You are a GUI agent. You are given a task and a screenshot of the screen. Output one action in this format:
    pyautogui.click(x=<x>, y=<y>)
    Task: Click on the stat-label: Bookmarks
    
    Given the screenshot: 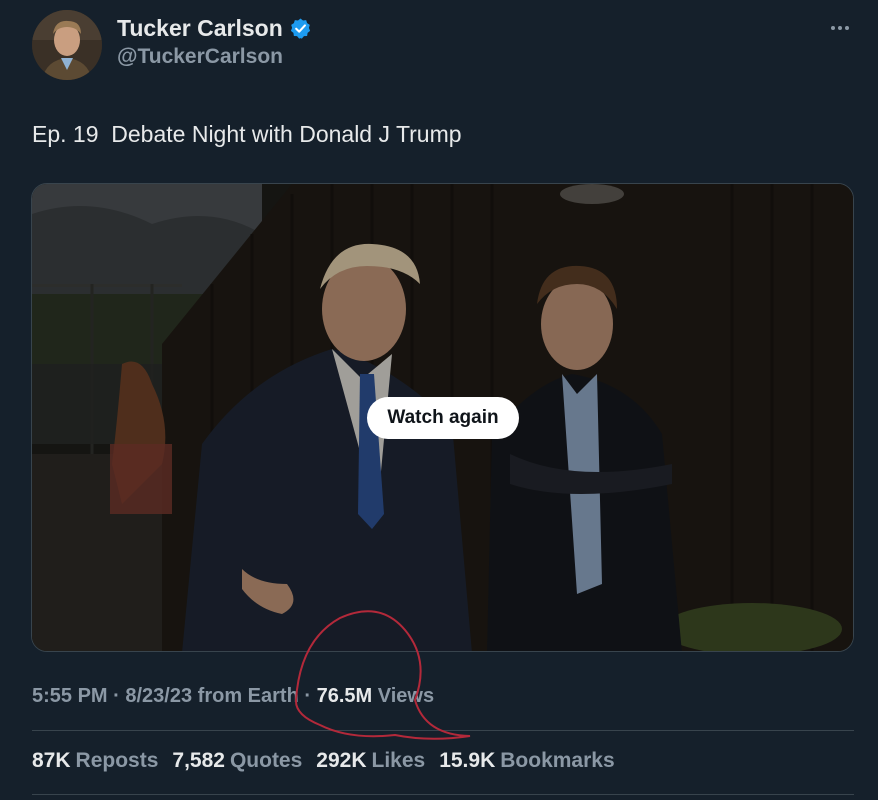 What is the action you would take?
    pyautogui.click(x=557, y=760)
    